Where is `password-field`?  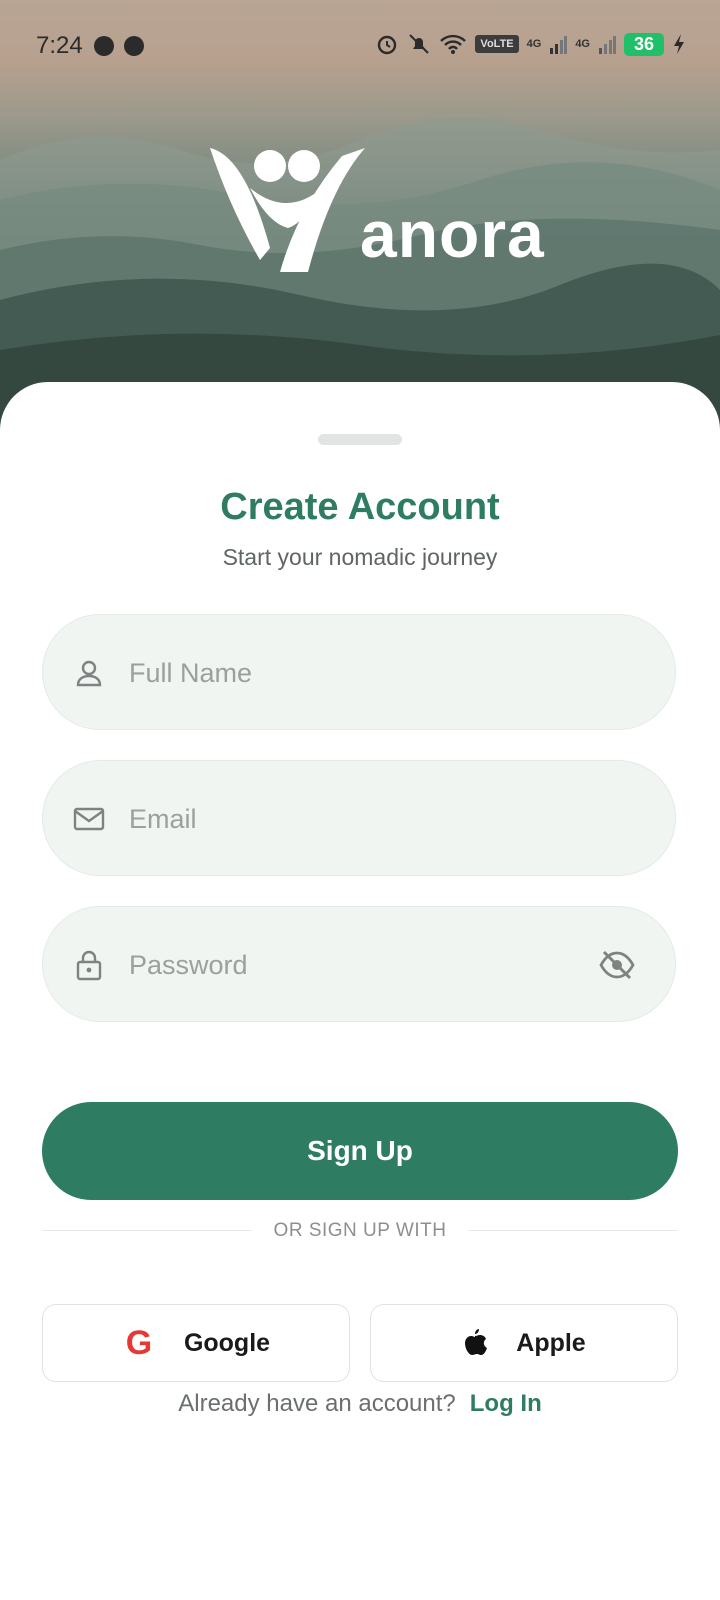 password-field is located at coordinates (359, 964).